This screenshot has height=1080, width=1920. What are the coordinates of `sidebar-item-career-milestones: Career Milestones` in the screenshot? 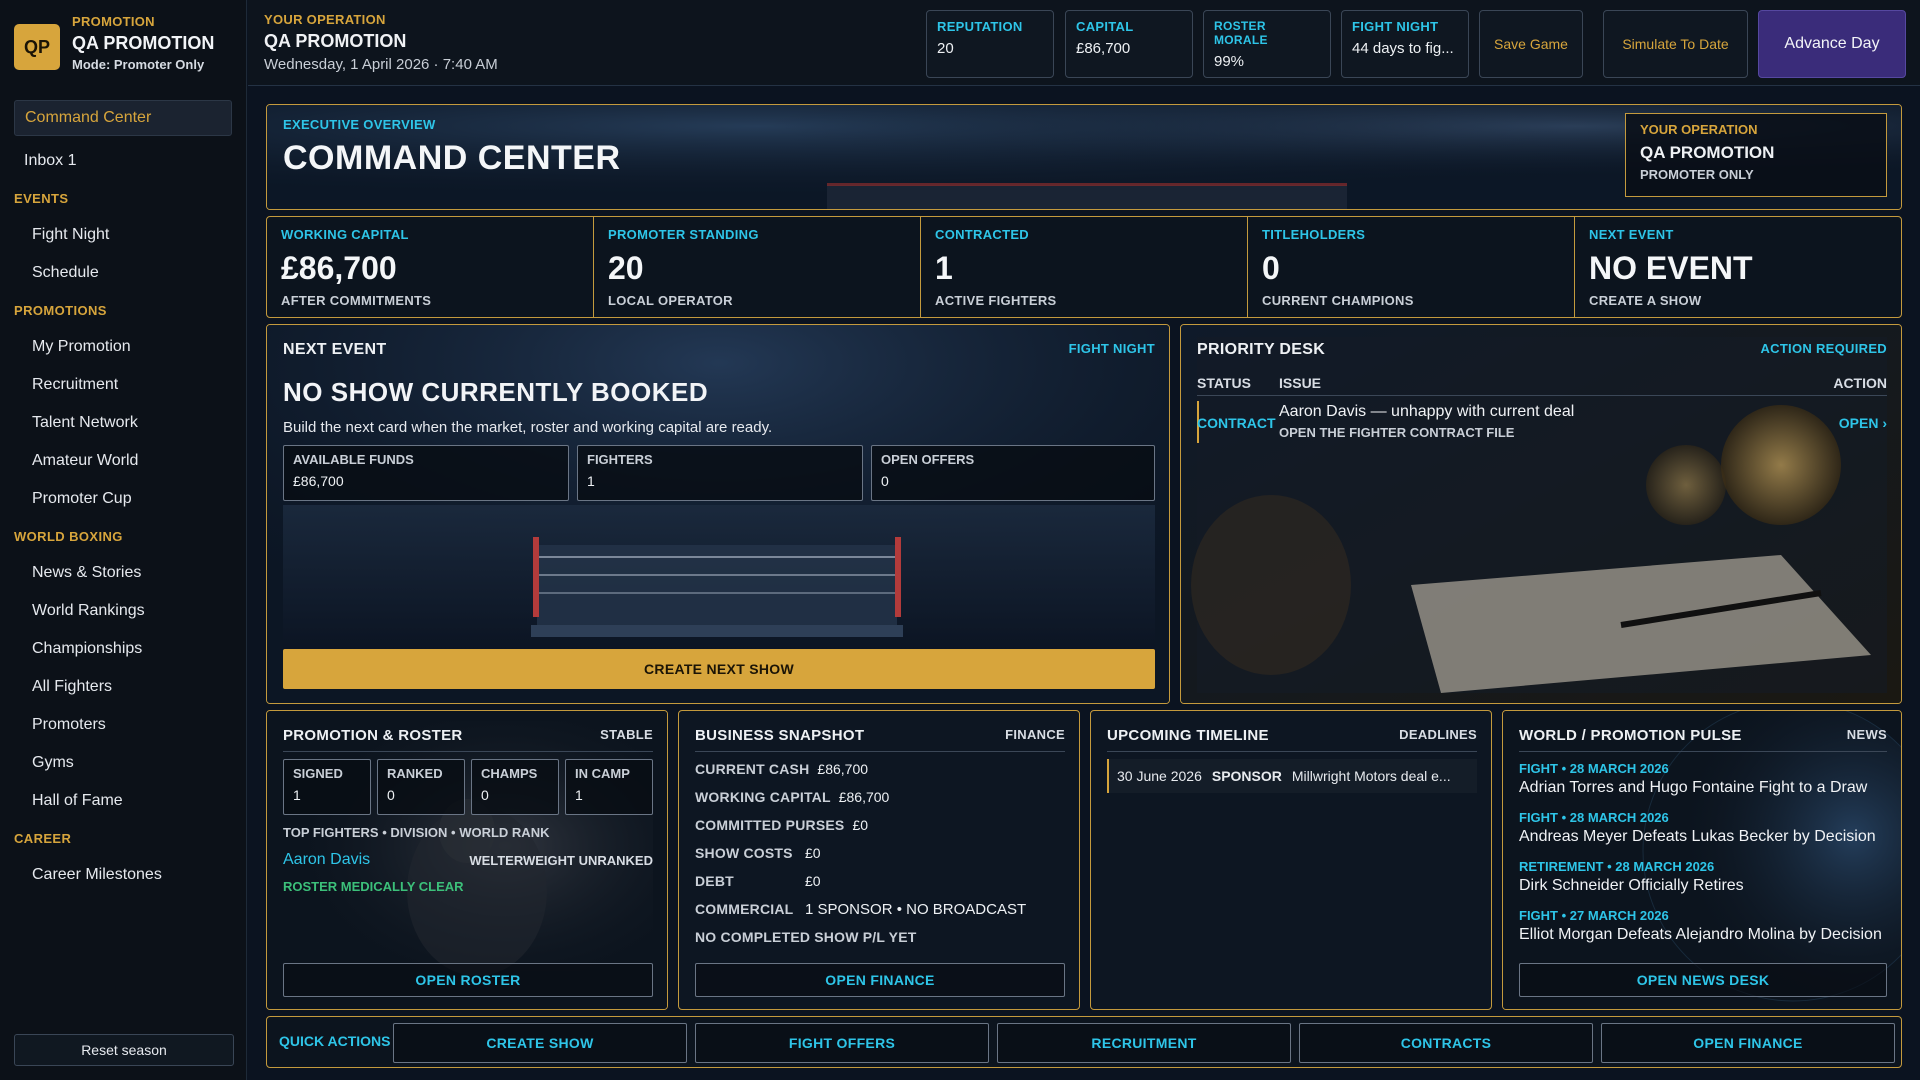 It's located at (123, 875).